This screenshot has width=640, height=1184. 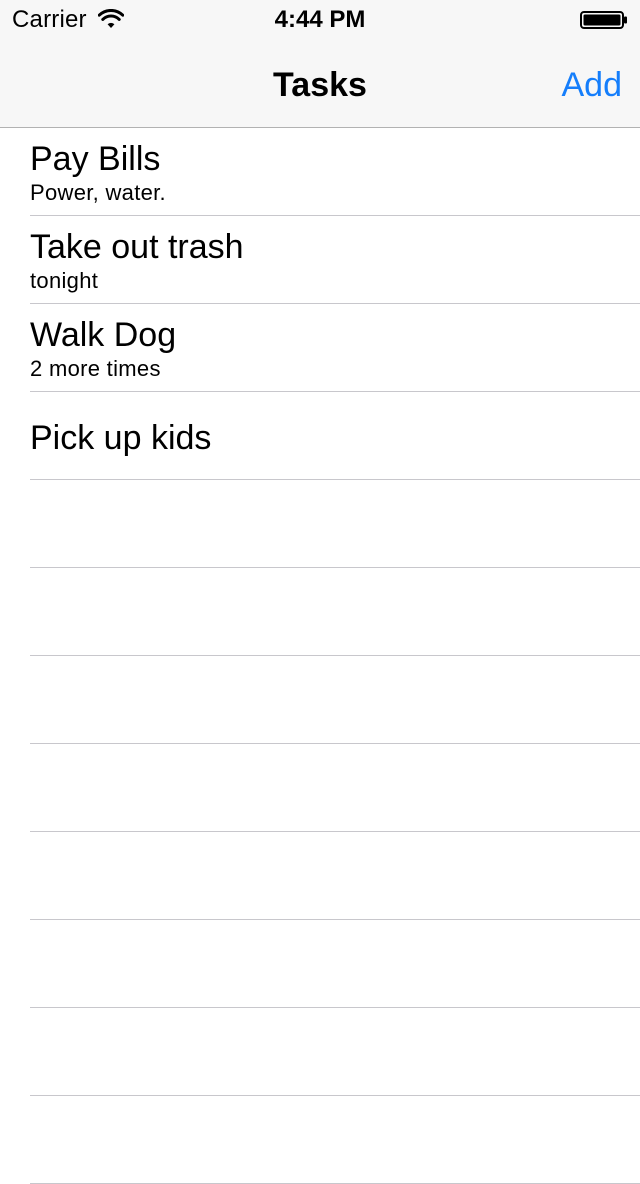 I want to click on task-row: Pick up kids, so click(x=320, y=436).